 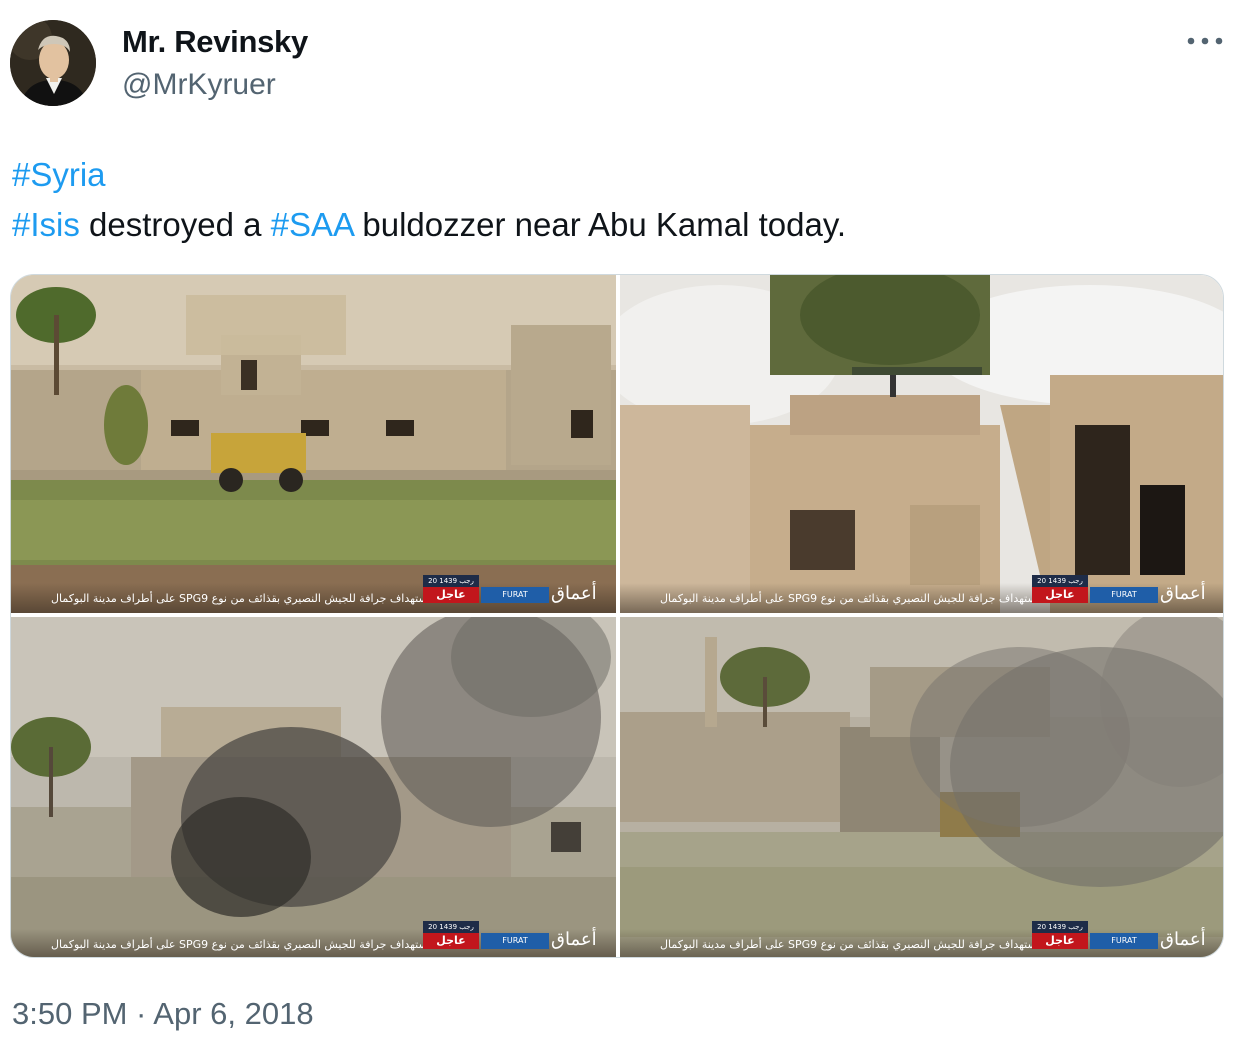 I want to click on hashtag-link: #Syria, so click(x=59, y=174).